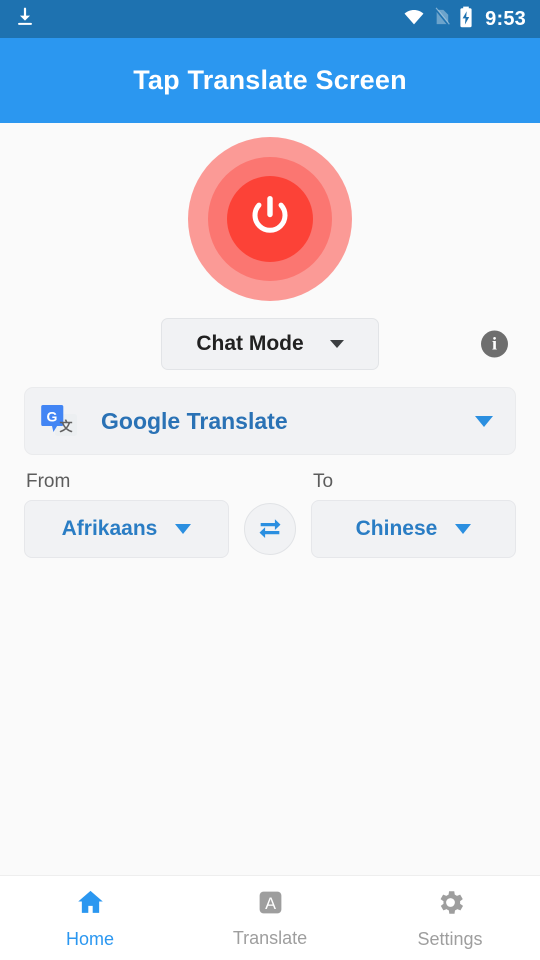  I want to click on status-bar-left, so click(25, 19).